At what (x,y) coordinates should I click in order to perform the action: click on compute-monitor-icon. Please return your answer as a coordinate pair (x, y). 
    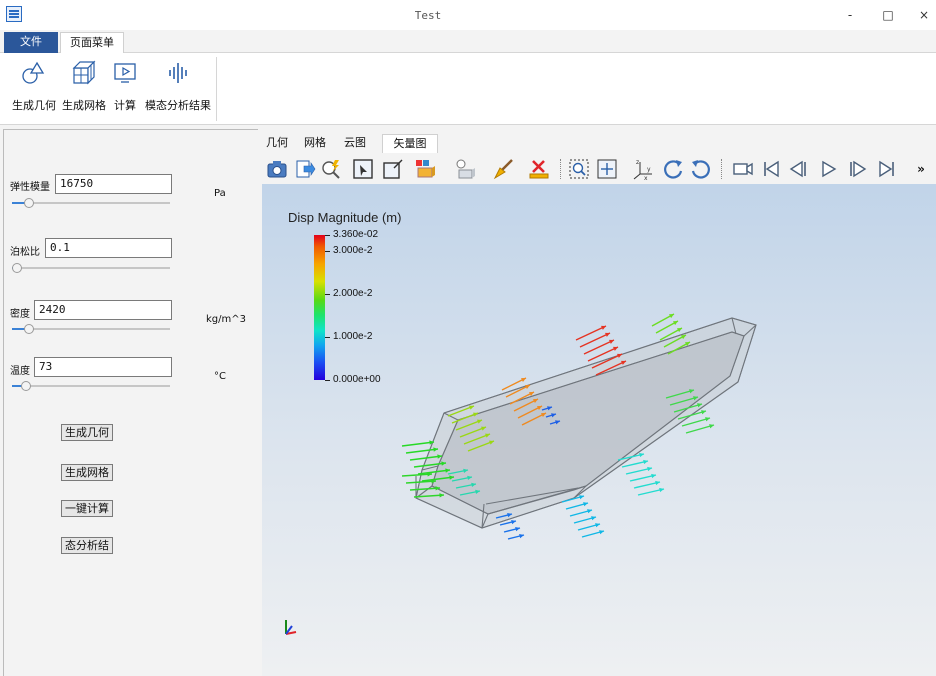
    Looking at the image, I should click on (125, 73).